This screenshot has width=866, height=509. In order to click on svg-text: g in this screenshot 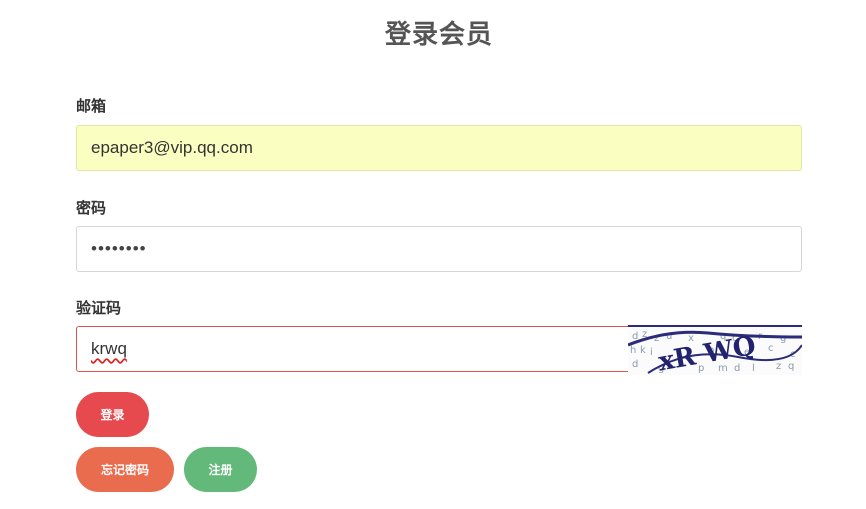, I will do `click(783, 338)`.